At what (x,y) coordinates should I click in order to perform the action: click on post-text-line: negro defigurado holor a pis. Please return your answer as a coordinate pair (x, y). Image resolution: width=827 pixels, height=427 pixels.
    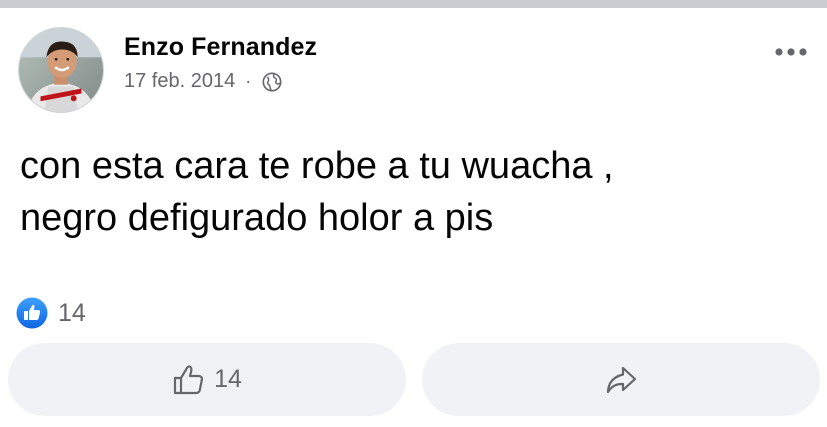
    Looking at the image, I should click on (257, 218).